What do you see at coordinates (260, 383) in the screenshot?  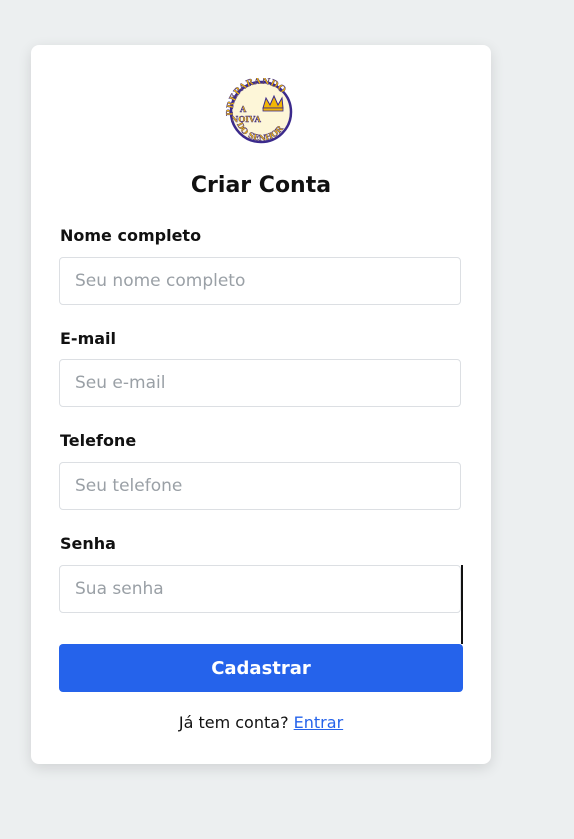 I see `email-field` at bounding box center [260, 383].